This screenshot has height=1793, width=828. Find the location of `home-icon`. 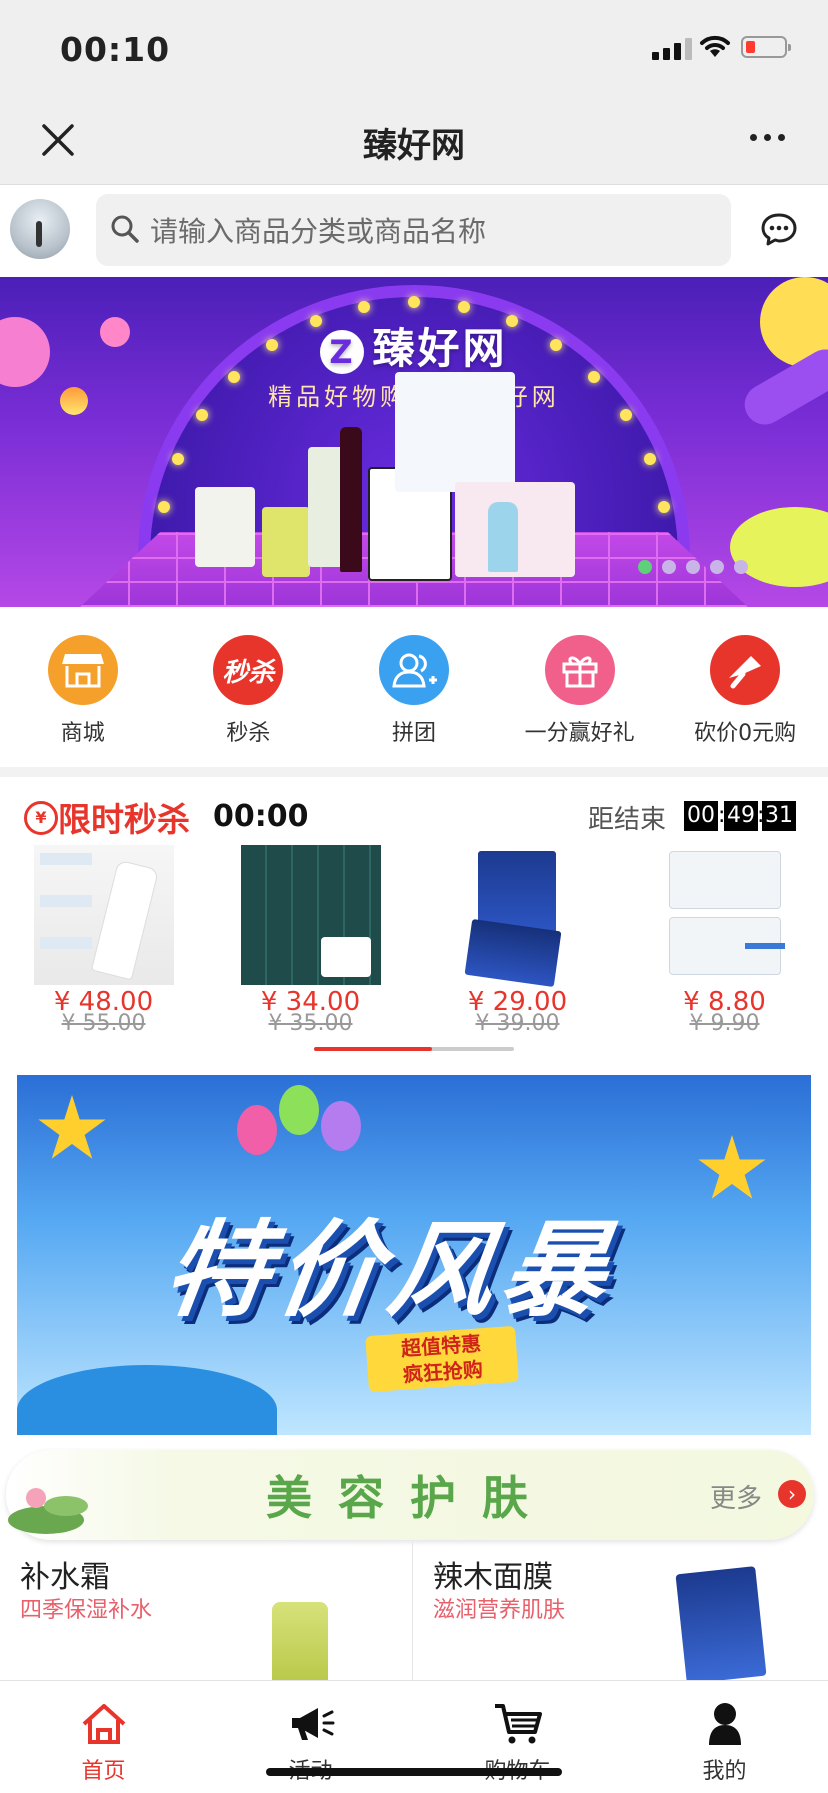

home-icon is located at coordinates (103, 1724).